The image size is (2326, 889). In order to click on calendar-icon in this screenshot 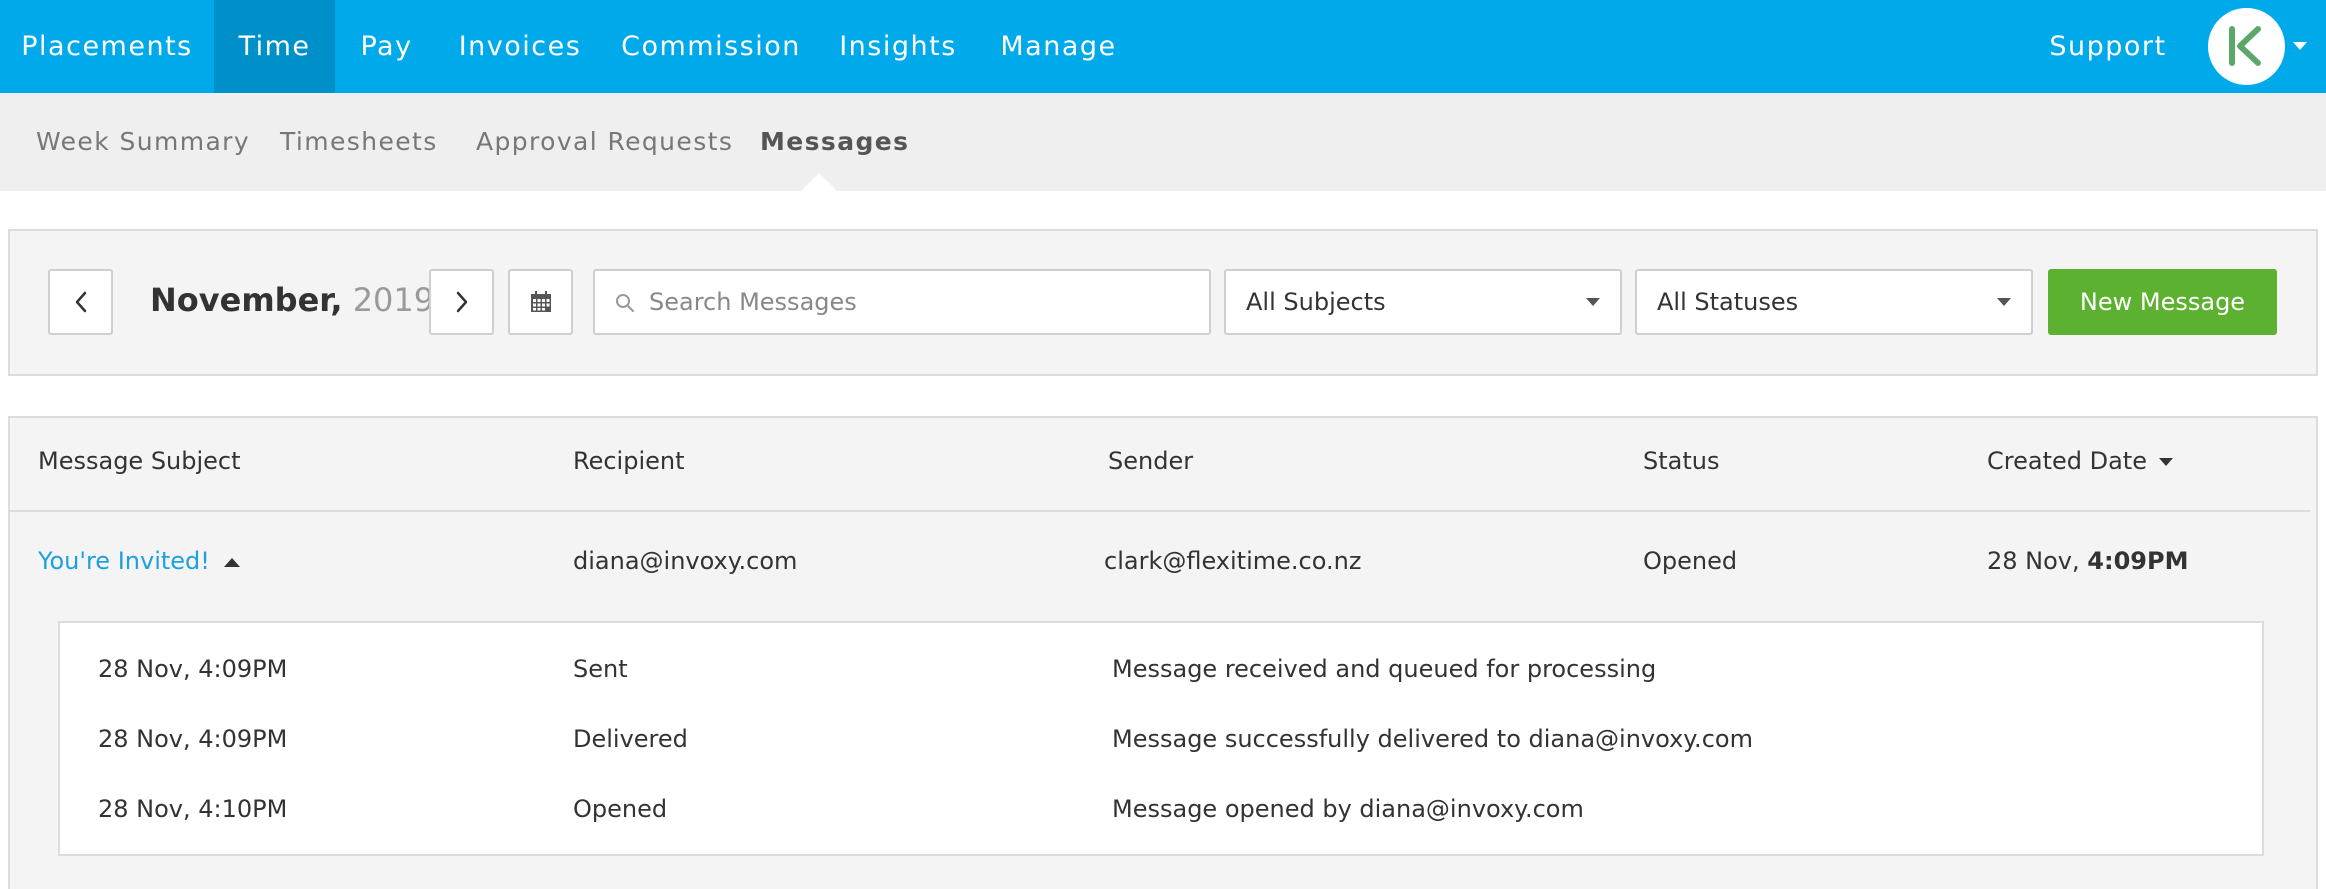, I will do `click(540, 301)`.